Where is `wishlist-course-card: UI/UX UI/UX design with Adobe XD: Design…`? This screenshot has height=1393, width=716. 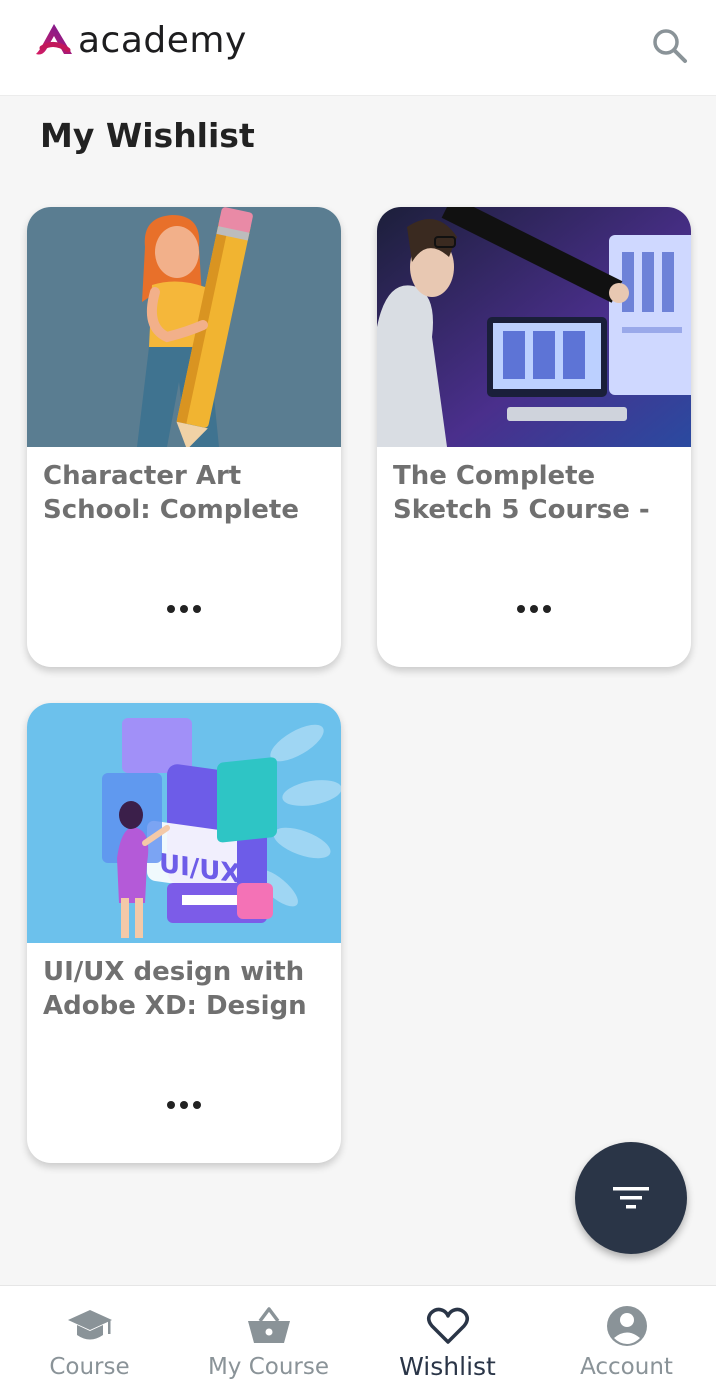
wishlist-course-card: UI/UX UI/UX design with Adobe XD: Design… is located at coordinates (184, 933).